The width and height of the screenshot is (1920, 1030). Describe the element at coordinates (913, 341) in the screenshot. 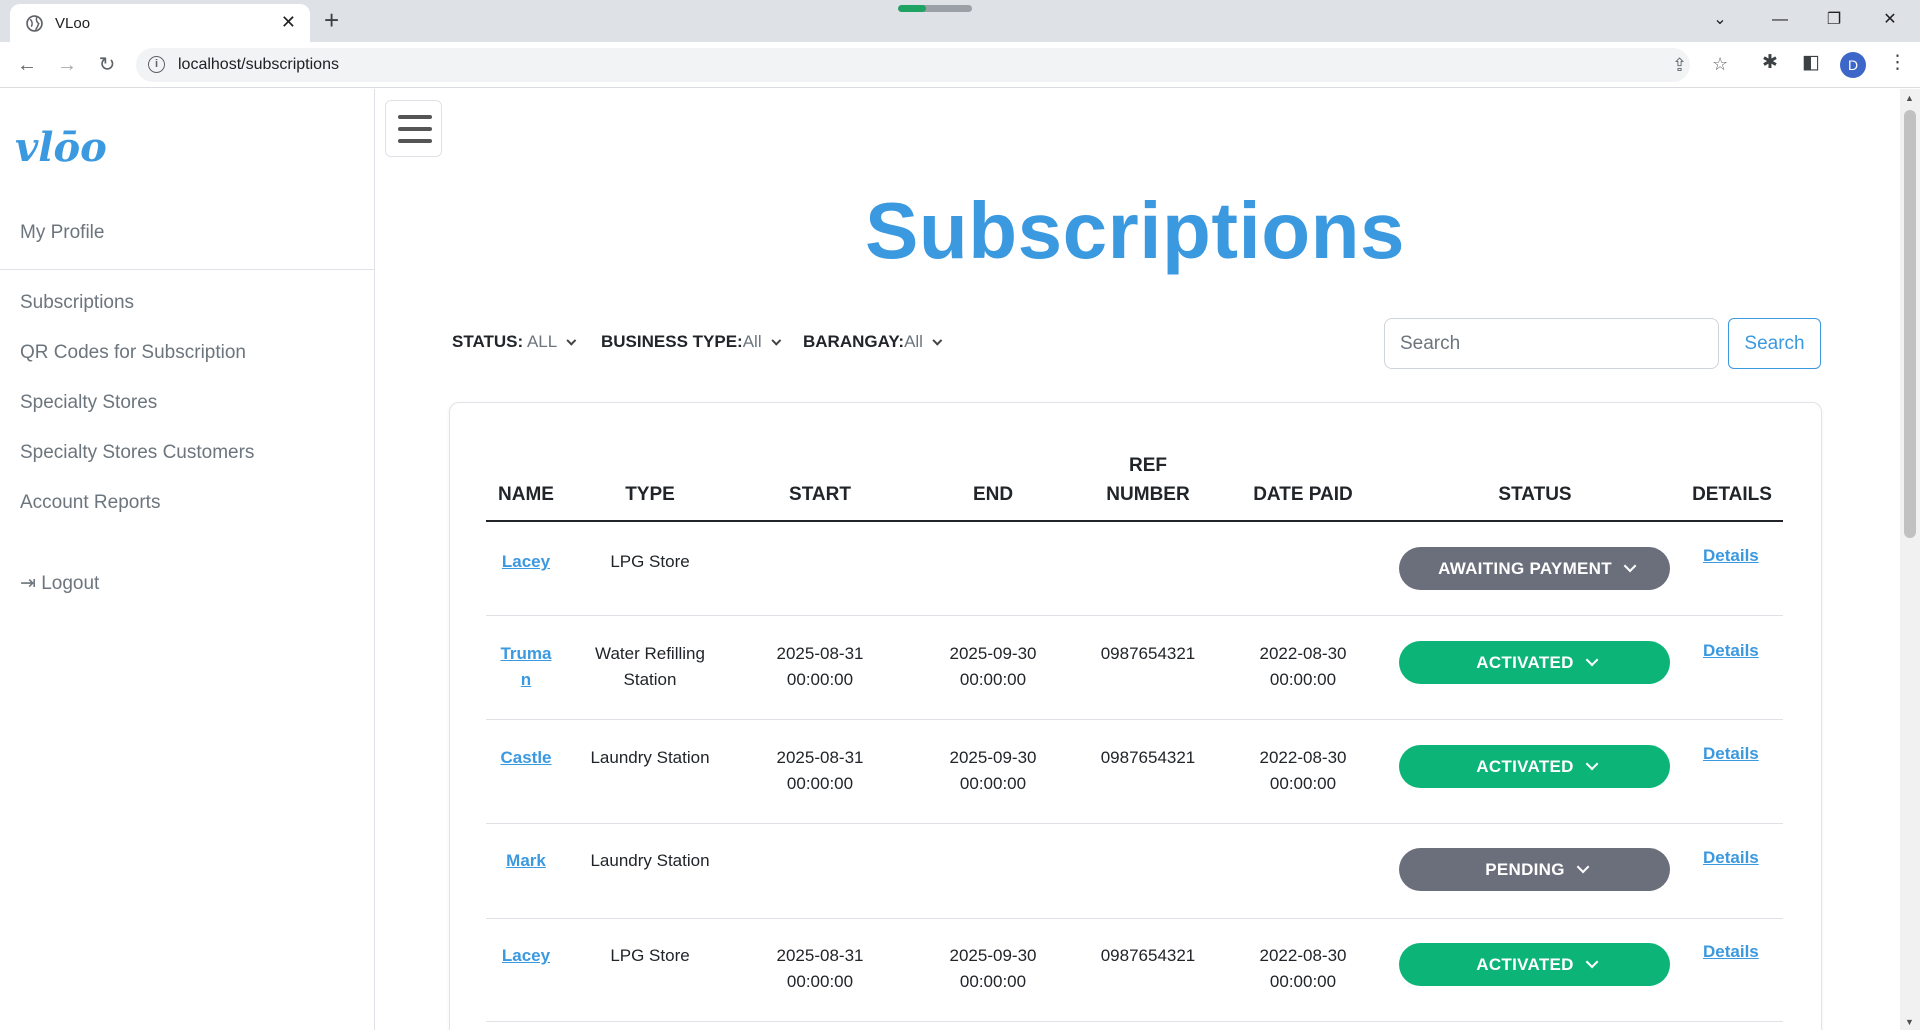

I see `barangay-filter-value: All` at that location.